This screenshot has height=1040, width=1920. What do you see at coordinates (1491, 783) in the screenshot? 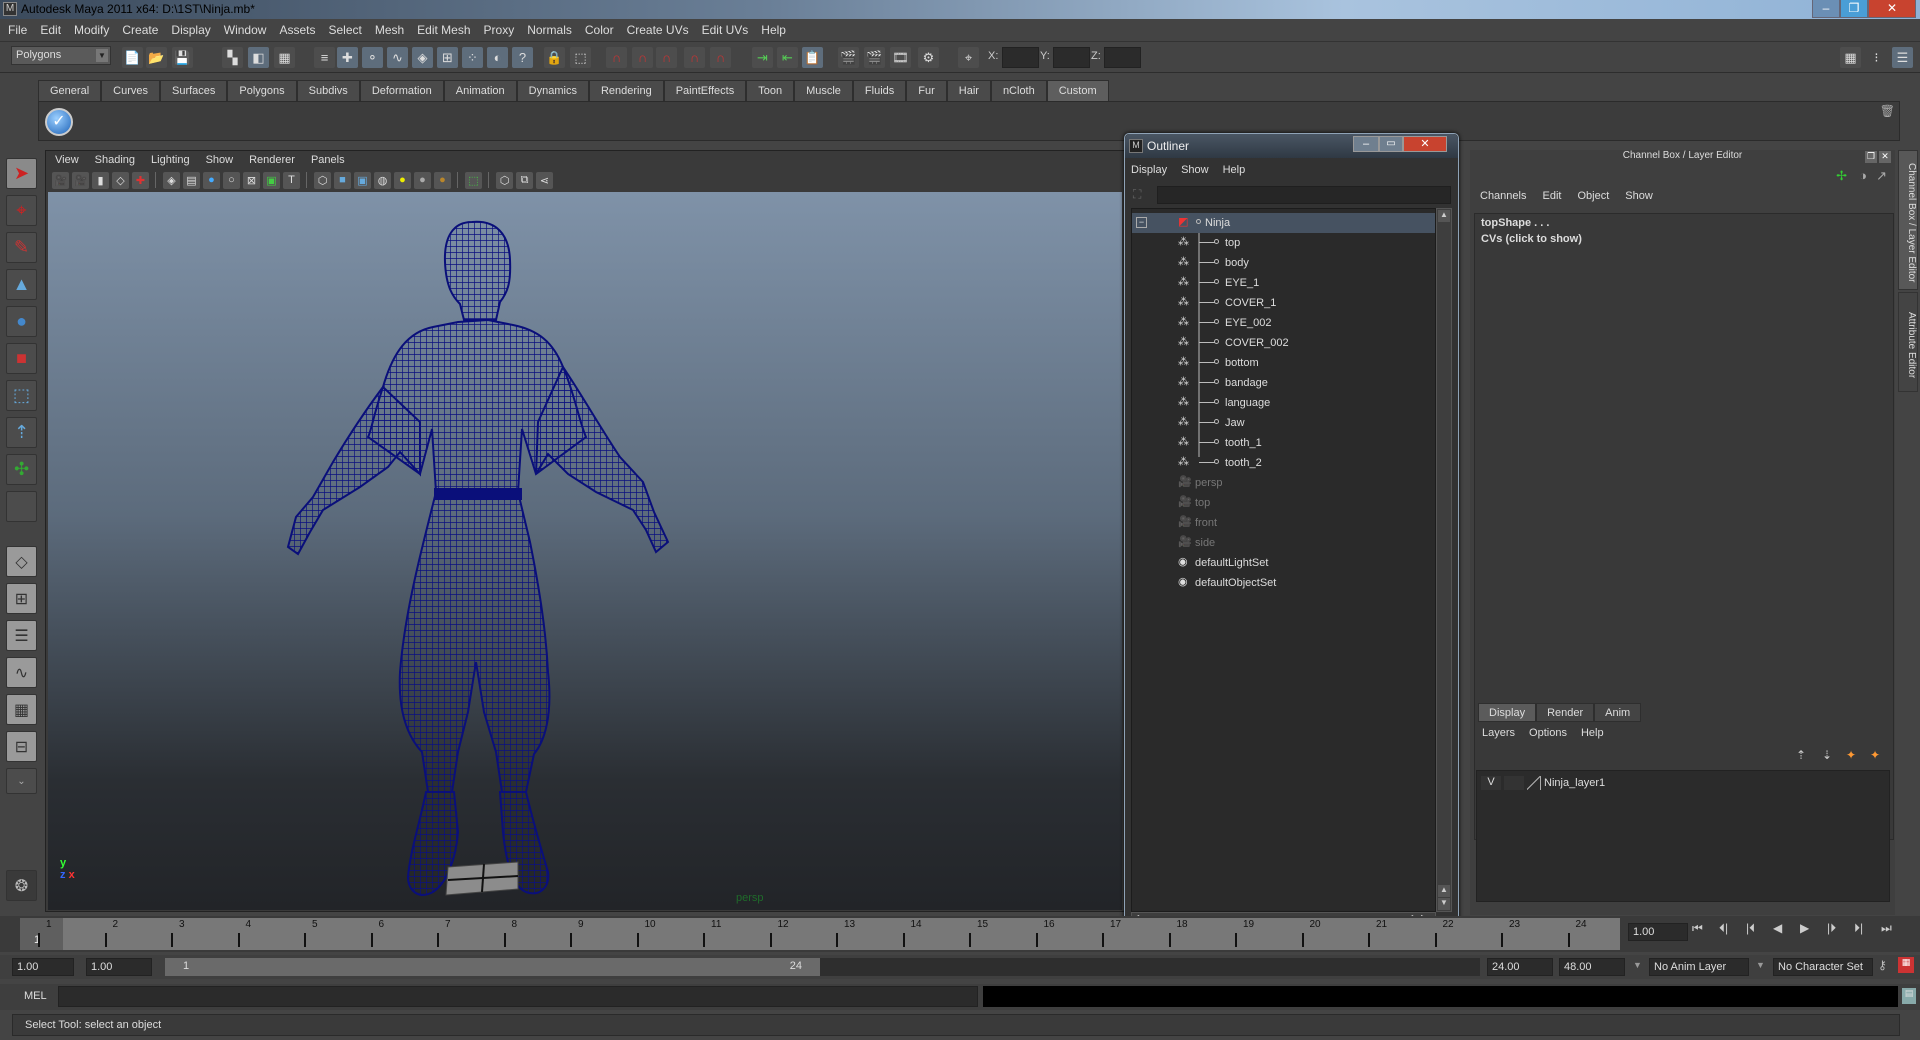
I see `layer-visibility-toggle: V` at bounding box center [1491, 783].